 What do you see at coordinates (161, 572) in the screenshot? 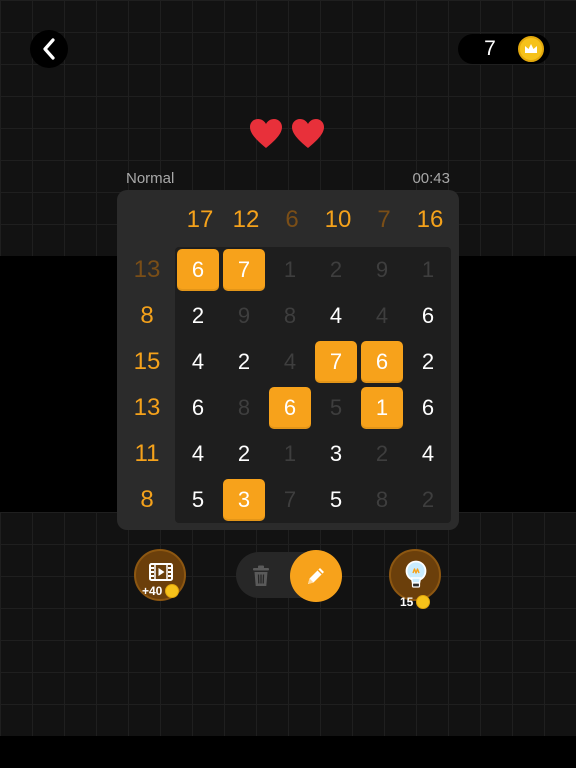
I see `film-play-icon` at bounding box center [161, 572].